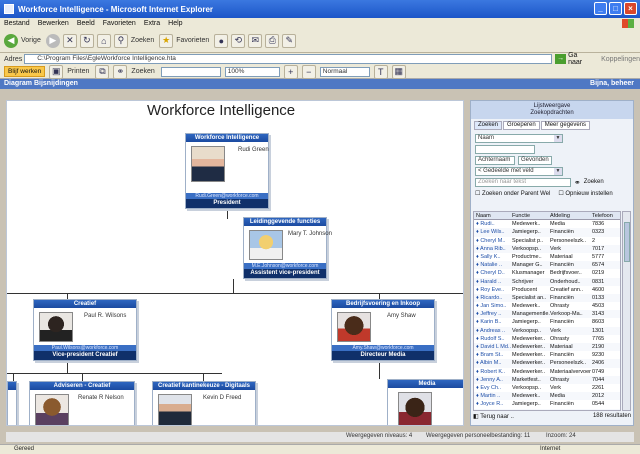 Image resolution: width=640 pixels, height=454 pixels. What do you see at coordinates (547, 388) in the screenshot?
I see `table-row: ♦ Evy Ch.. Verkoopsp.. Verk 2261` at bounding box center [547, 388].